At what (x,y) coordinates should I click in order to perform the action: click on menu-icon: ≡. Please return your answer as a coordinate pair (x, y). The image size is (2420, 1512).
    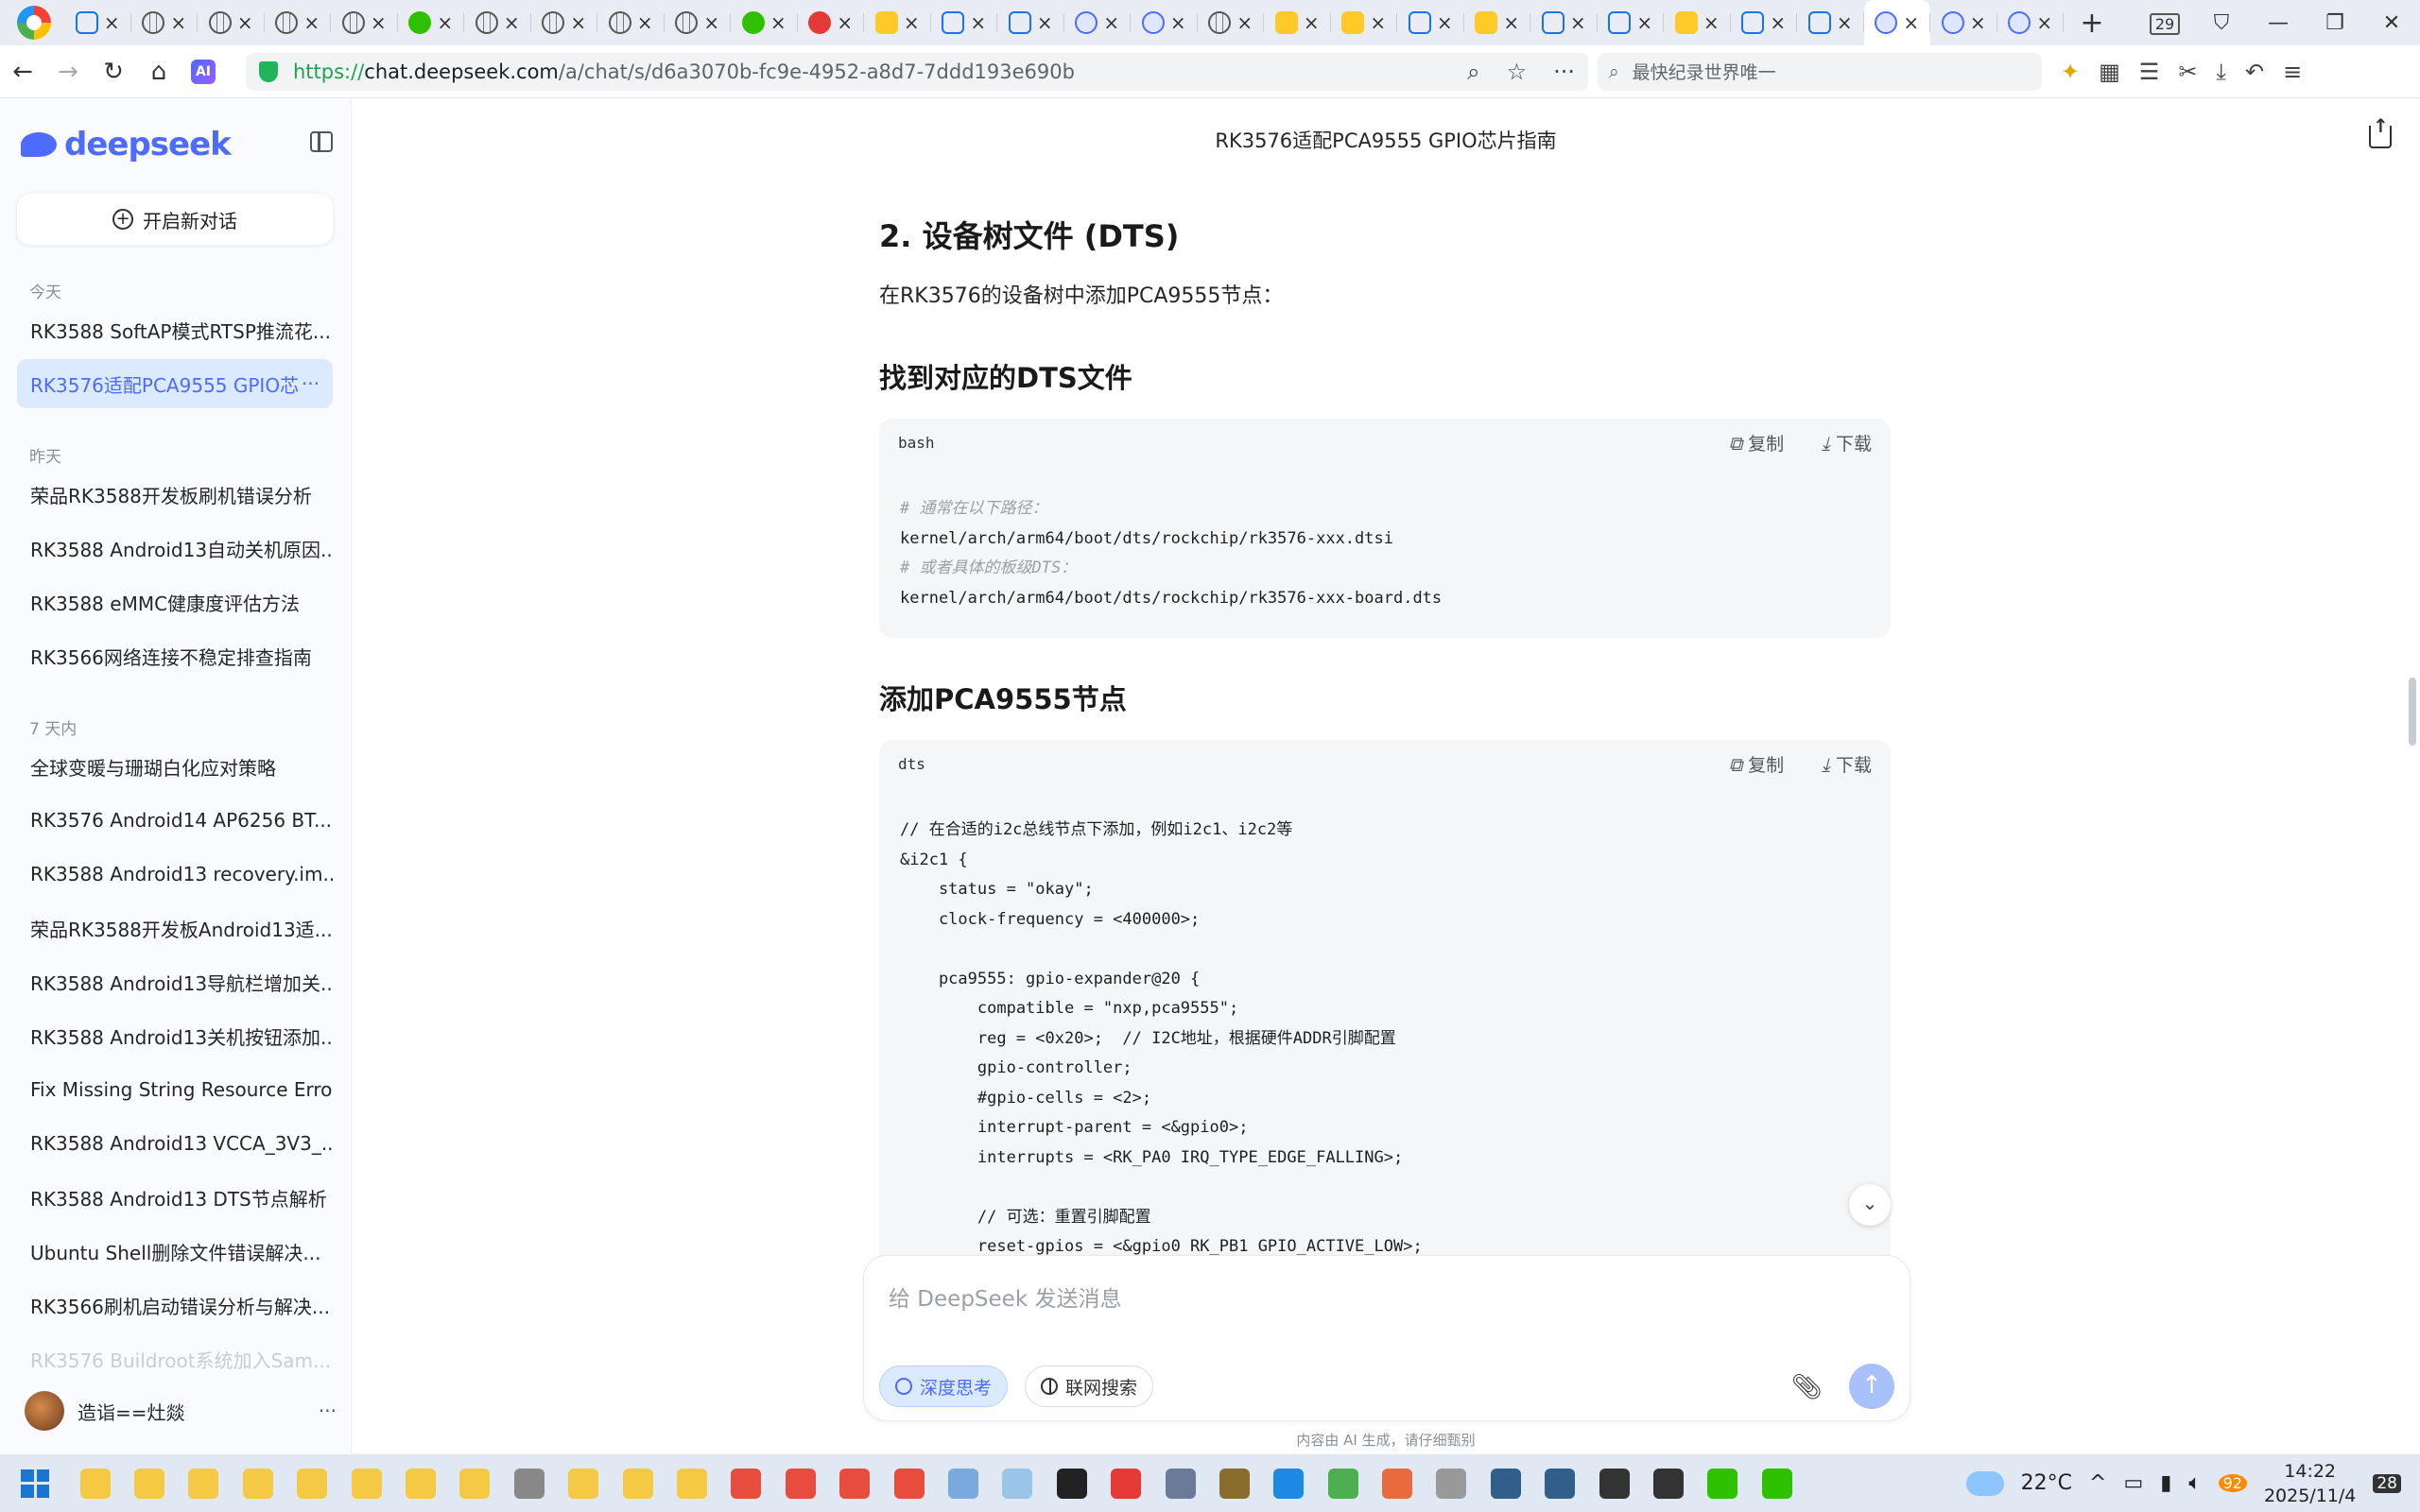
    Looking at the image, I should click on (2292, 72).